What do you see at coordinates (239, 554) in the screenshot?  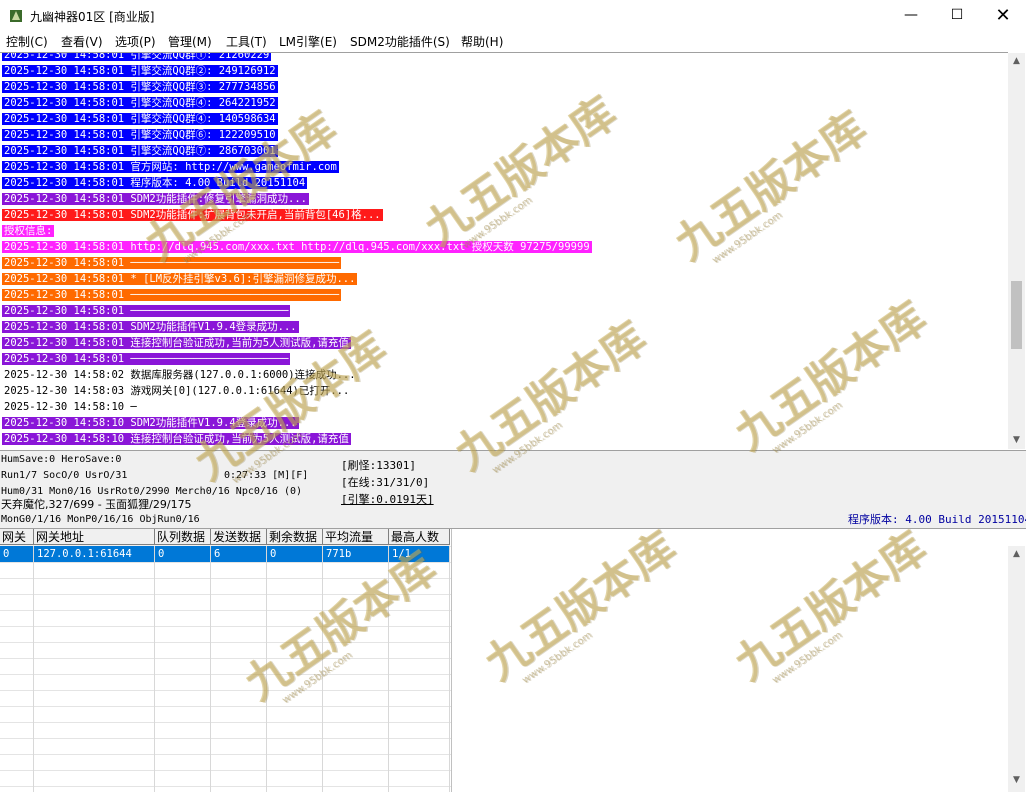 I see `cell-send-data: 6` at bounding box center [239, 554].